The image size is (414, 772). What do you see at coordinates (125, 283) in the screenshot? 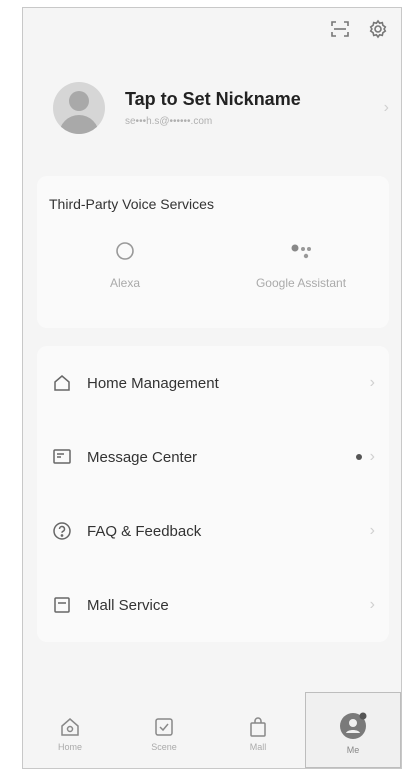
I see `alexa-label: Alexa` at bounding box center [125, 283].